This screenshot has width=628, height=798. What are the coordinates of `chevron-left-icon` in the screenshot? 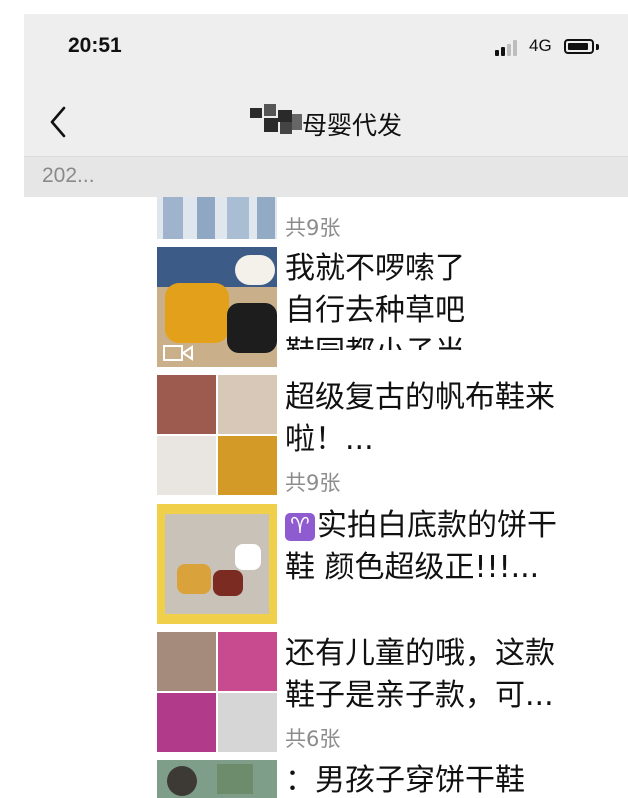 It's located at (58, 122).